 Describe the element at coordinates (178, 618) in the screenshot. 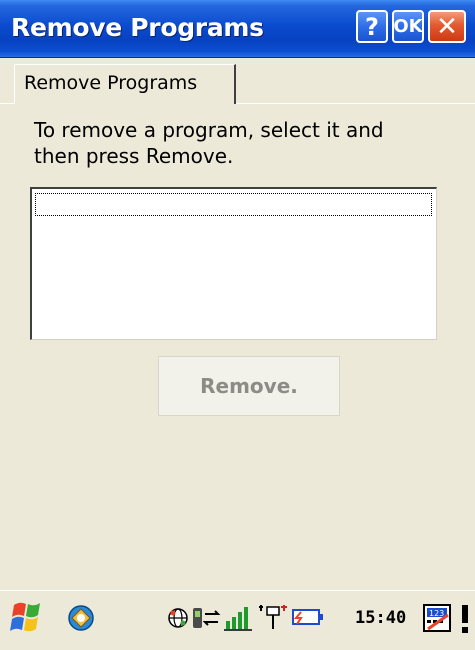

I see `network-globe-icon` at that location.